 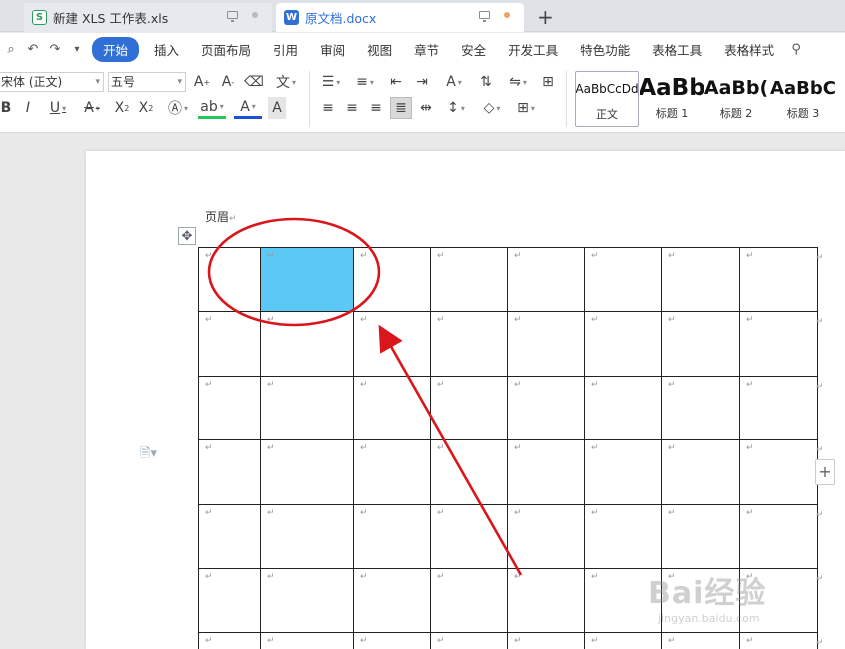 What do you see at coordinates (33, 49) in the screenshot?
I see `undo-icon: ↶` at bounding box center [33, 49].